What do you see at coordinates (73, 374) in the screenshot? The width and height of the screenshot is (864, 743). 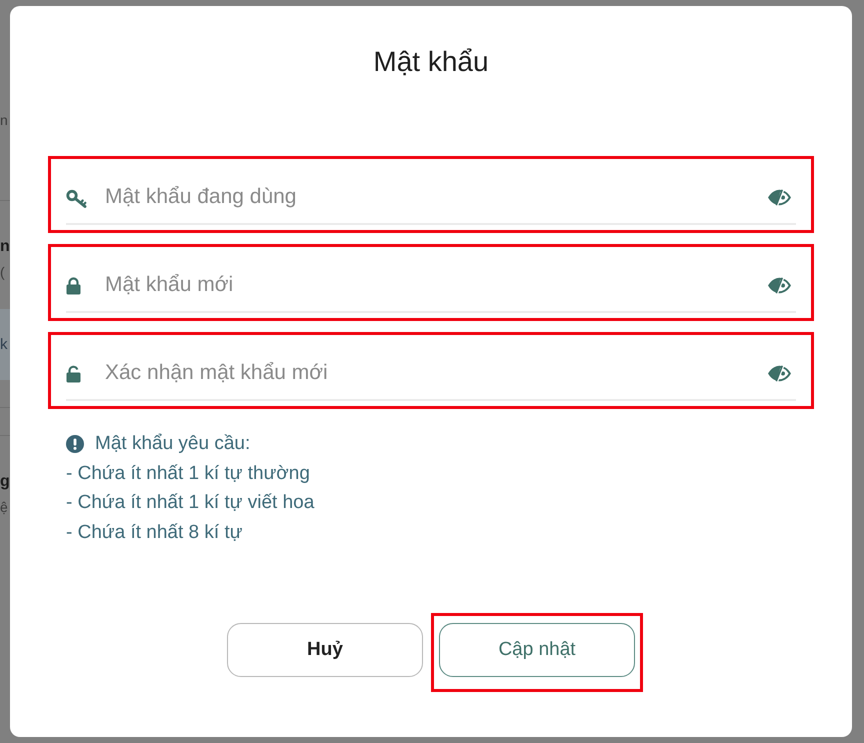 I see `unlocked-padlock-icon` at bounding box center [73, 374].